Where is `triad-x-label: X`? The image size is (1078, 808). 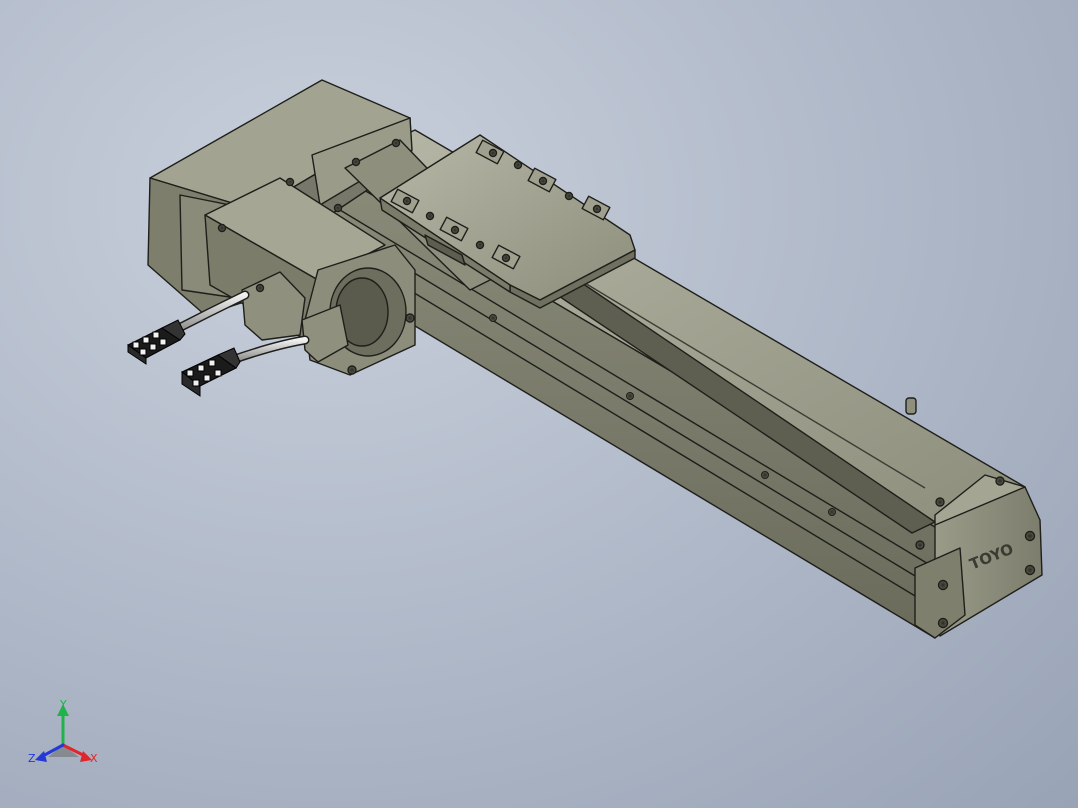 triad-x-label: X is located at coordinates (94, 758).